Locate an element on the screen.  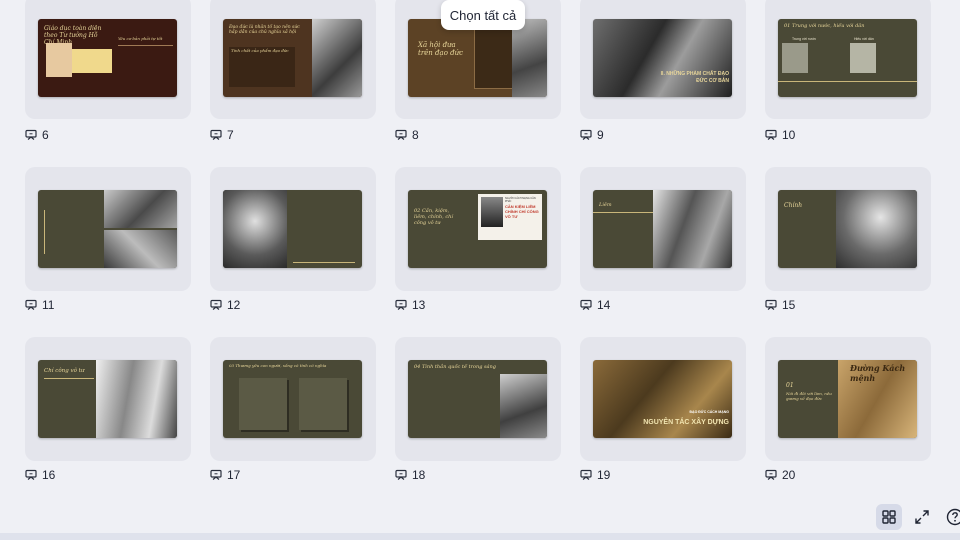
fullscreen-icon is located at coordinates (922, 517).